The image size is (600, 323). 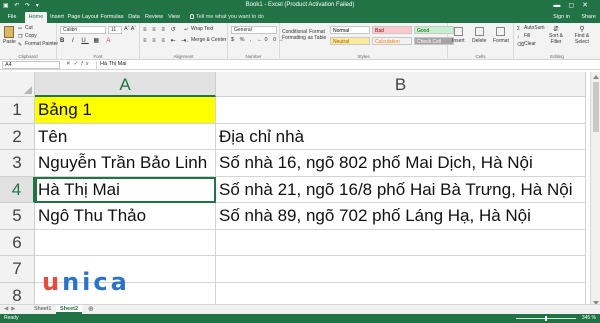 I want to click on font-style-buttons: B I U ▦ A, so click(x=86, y=40).